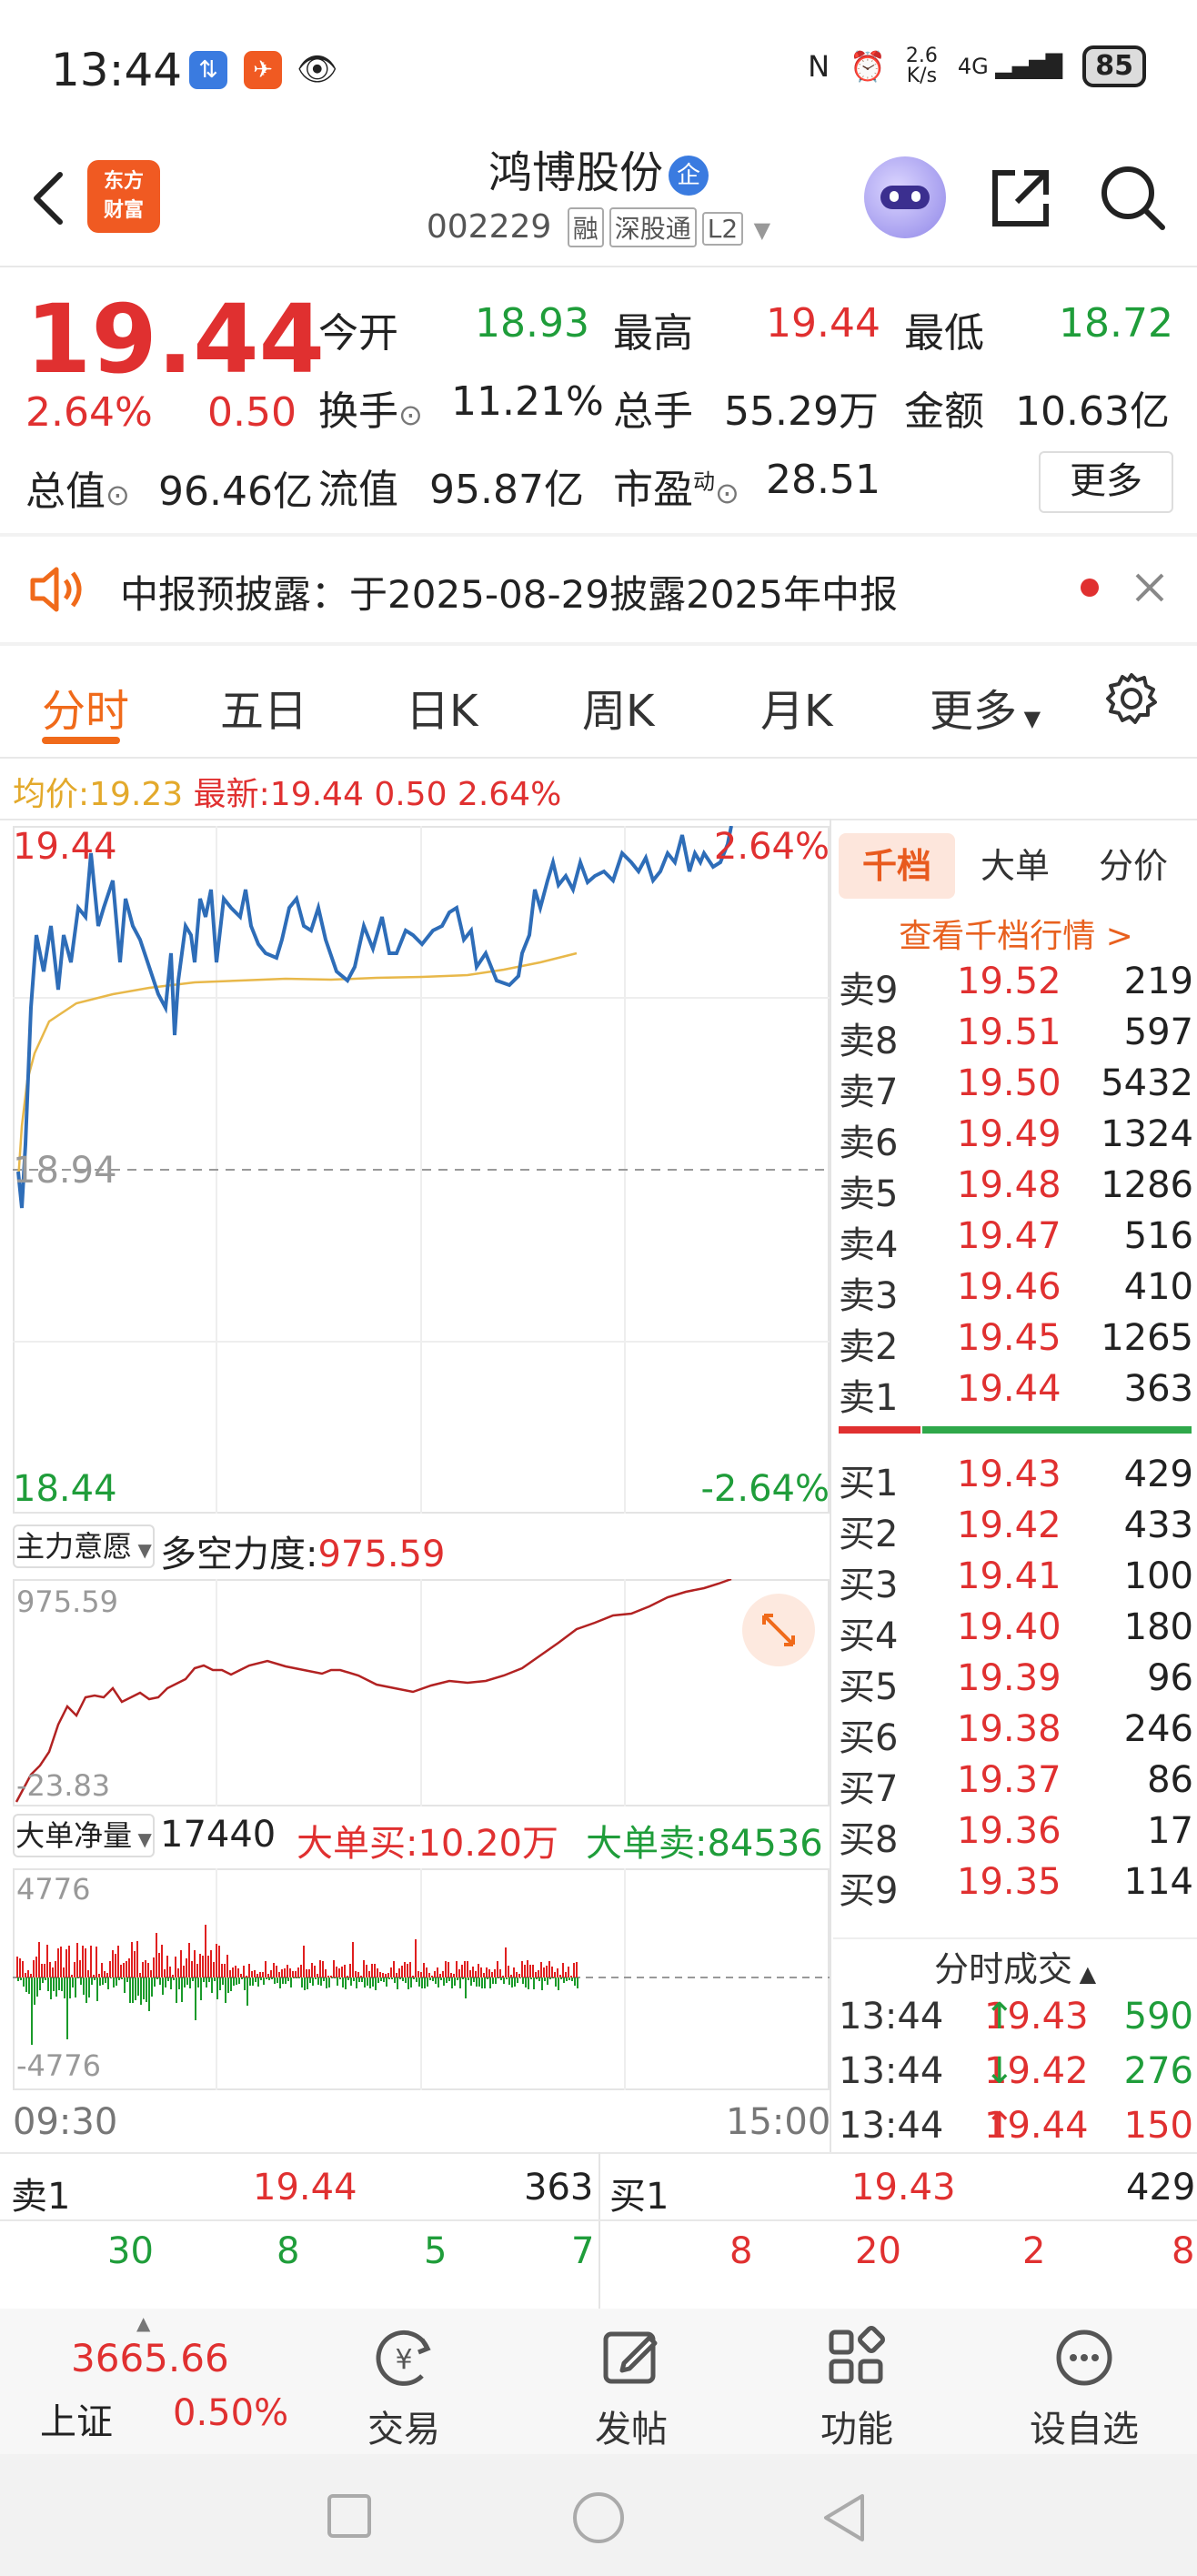 The height and width of the screenshot is (2576, 1197). What do you see at coordinates (263, 707) in the screenshot?
I see `tab-five-day: 五日` at bounding box center [263, 707].